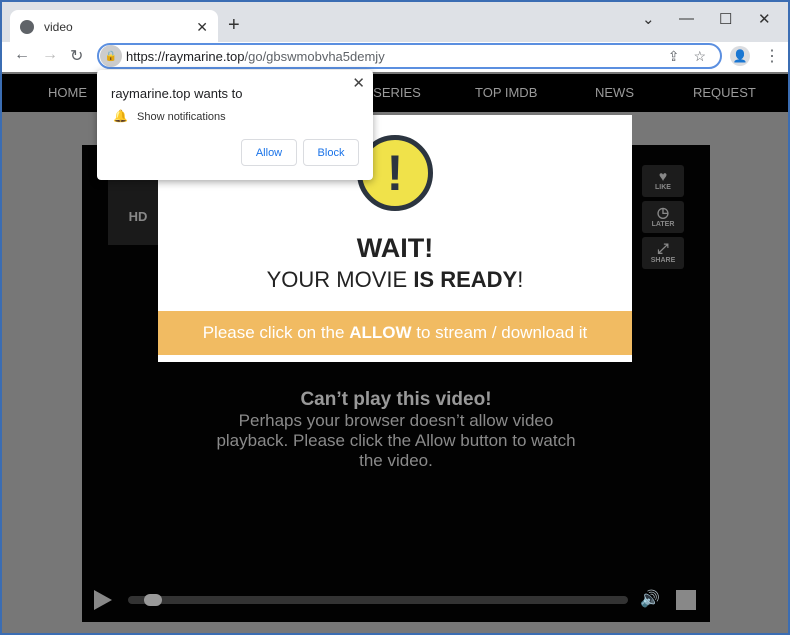 The height and width of the screenshot is (635, 790). Describe the element at coordinates (506, 92) in the screenshot. I see `nav-top-imdb: TOP IMDB` at that location.